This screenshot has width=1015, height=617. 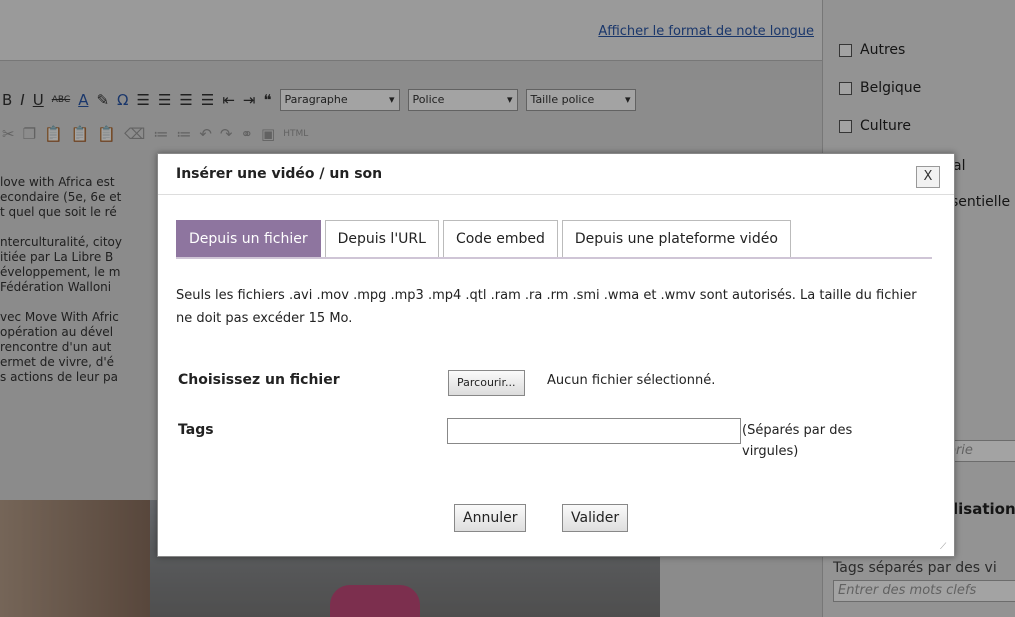 What do you see at coordinates (556, 194) in the screenshot?
I see `divider` at bounding box center [556, 194].